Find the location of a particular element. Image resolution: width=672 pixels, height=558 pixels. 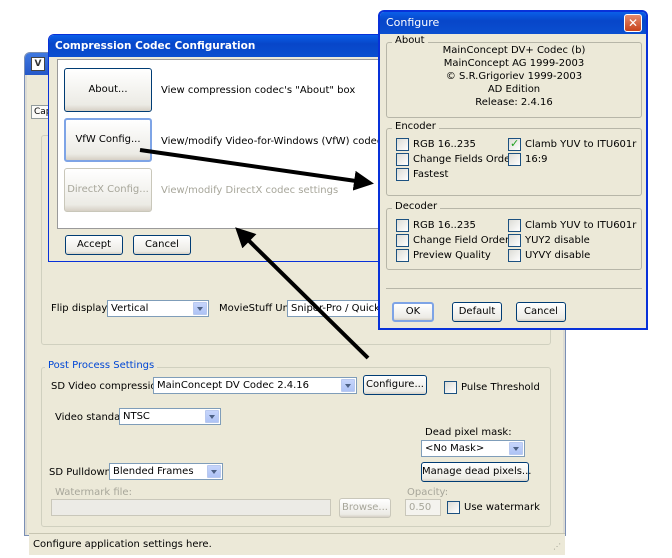

annotation-arrows is located at coordinates (256, 254).